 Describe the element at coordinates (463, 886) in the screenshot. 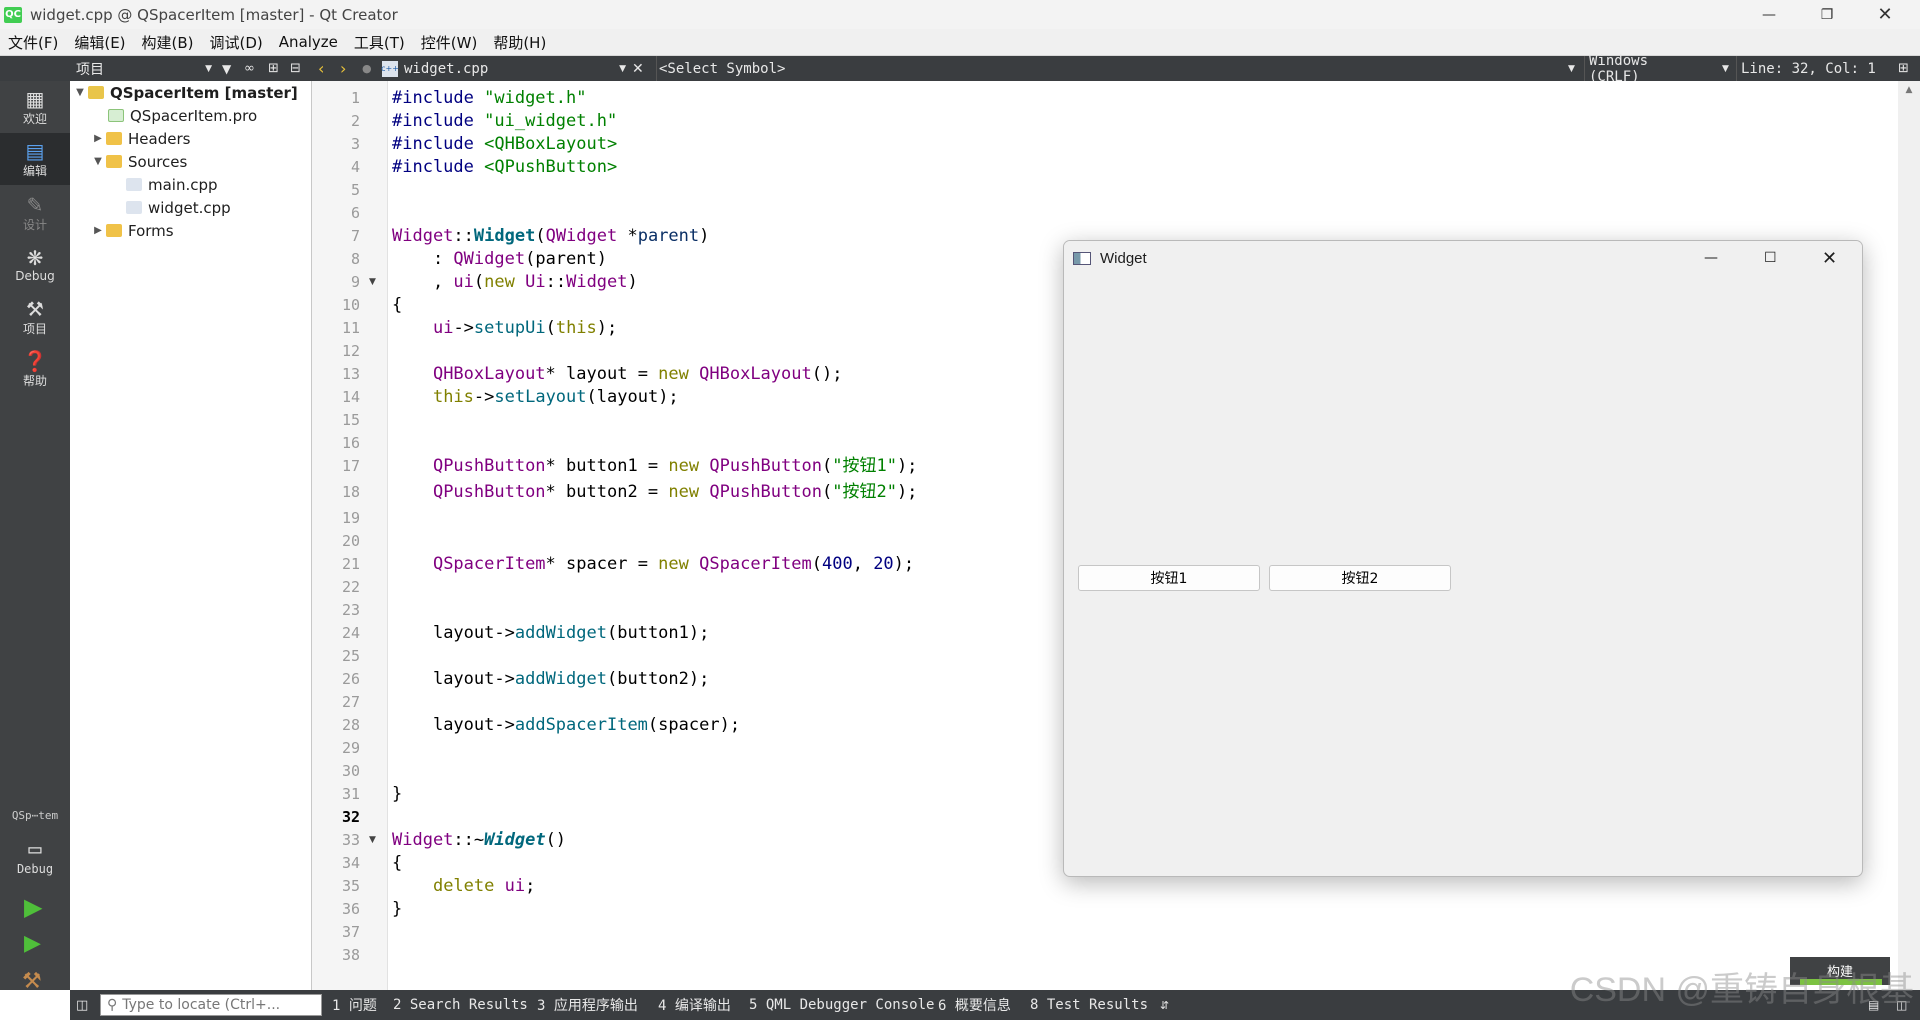

I see `code-line: delete ui;` at that location.